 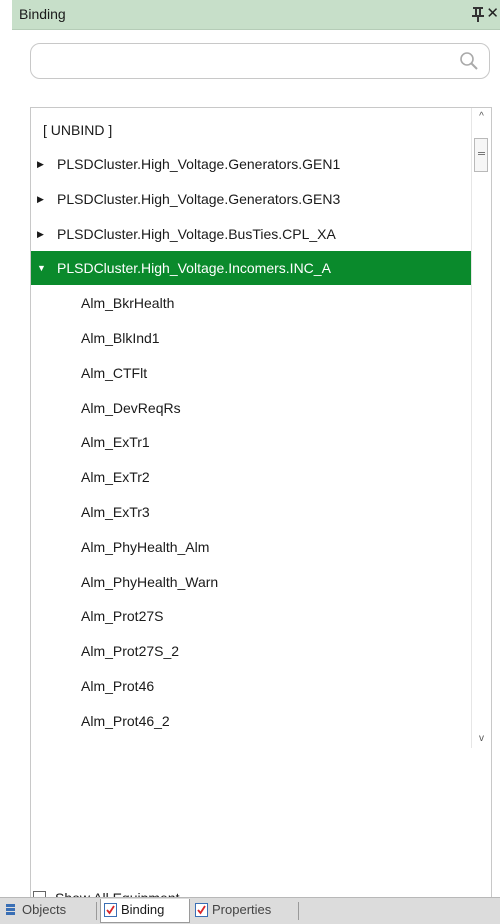 What do you see at coordinates (115, 442) in the screenshot?
I see `tree-item-label: Alm_ExTr1` at bounding box center [115, 442].